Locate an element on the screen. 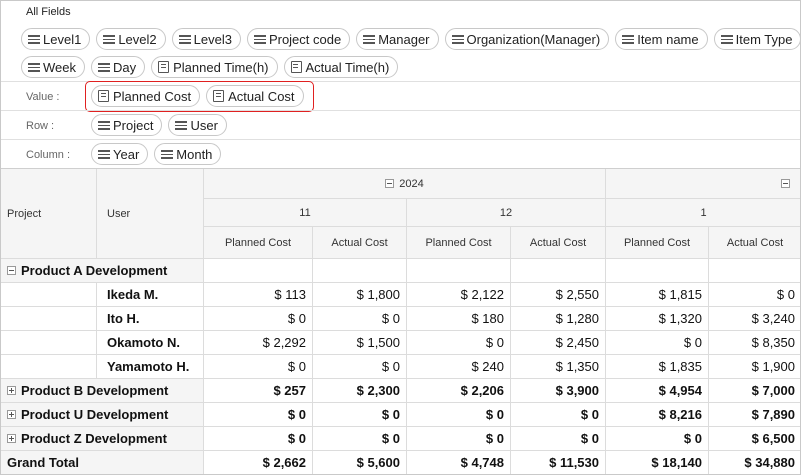 The height and width of the screenshot is (475, 801). field-chip-level3: Level3 is located at coordinates (206, 39).